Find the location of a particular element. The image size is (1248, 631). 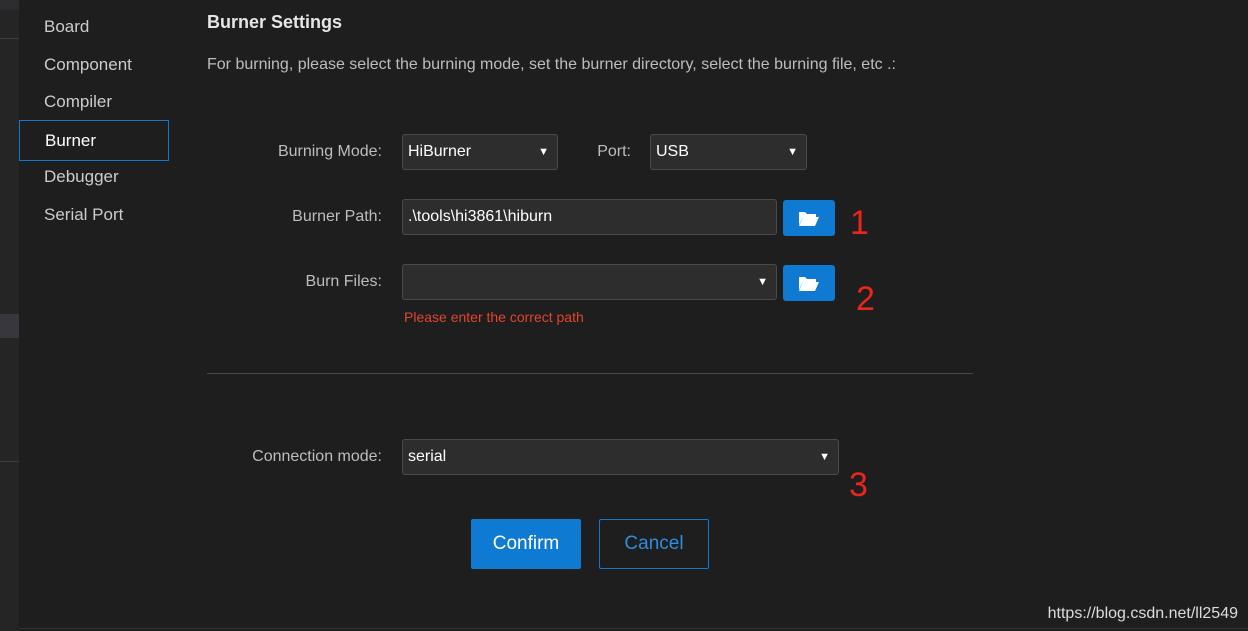

section-divider is located at coordinates (590, 373).